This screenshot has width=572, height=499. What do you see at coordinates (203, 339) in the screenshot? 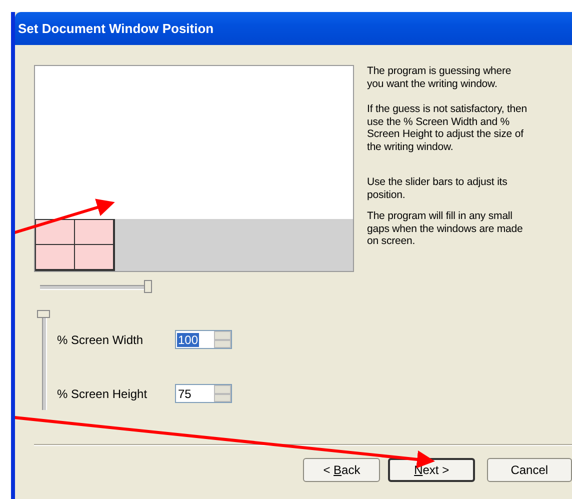
I see `spin-field: 100` at bounding box center [203, 339].